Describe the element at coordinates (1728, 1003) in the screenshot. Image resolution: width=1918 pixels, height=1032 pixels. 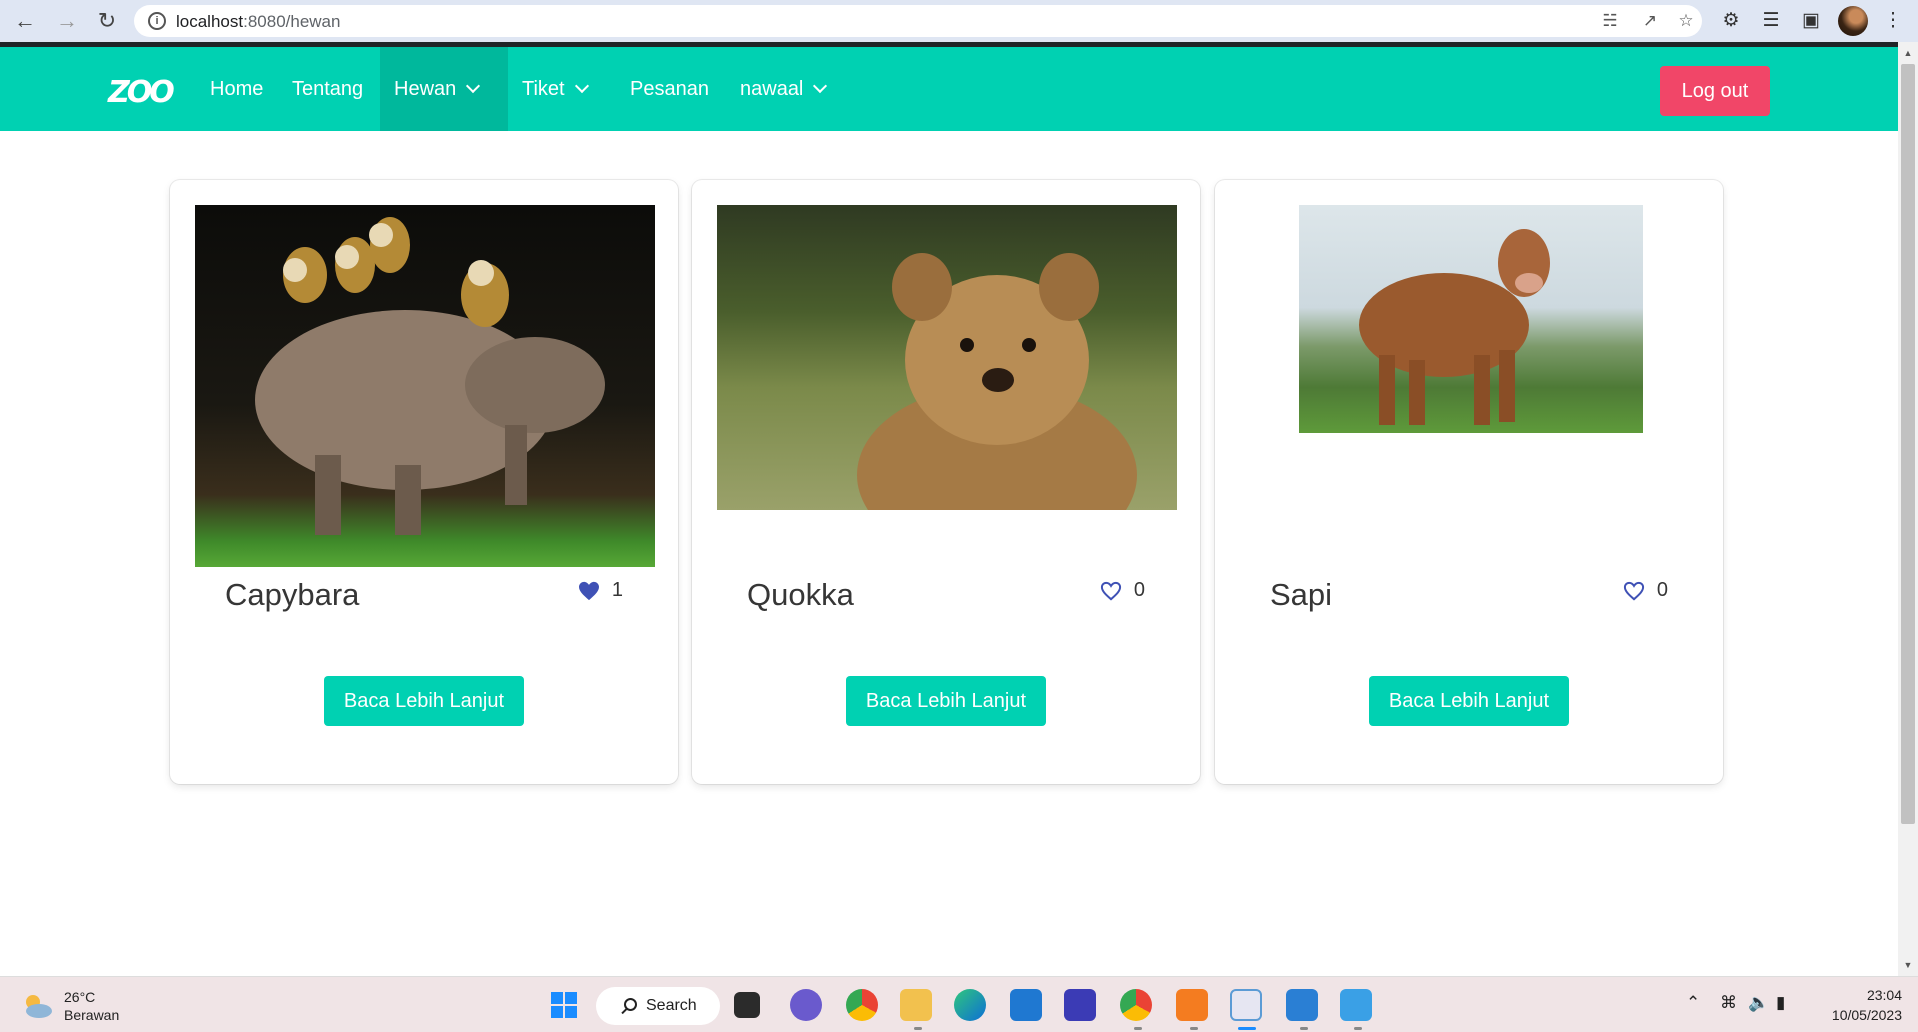
I see `wifi-icon: ⌘` at that location.